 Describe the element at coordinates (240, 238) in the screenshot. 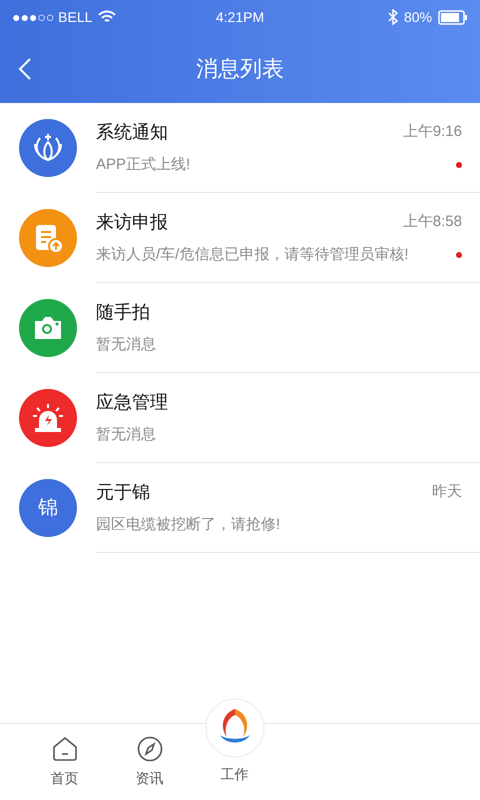

I see `message-item: 来访申报 上午8:58 来访人员/车/危信息已申报，请等待管理员审核!` at that location.